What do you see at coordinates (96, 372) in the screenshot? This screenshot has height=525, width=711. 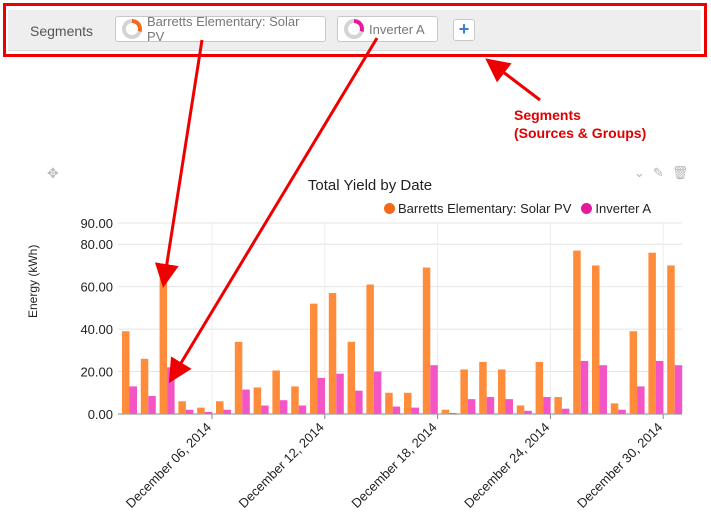 I see `y-tick-label: 20.00` at bounding box center [96, 372].